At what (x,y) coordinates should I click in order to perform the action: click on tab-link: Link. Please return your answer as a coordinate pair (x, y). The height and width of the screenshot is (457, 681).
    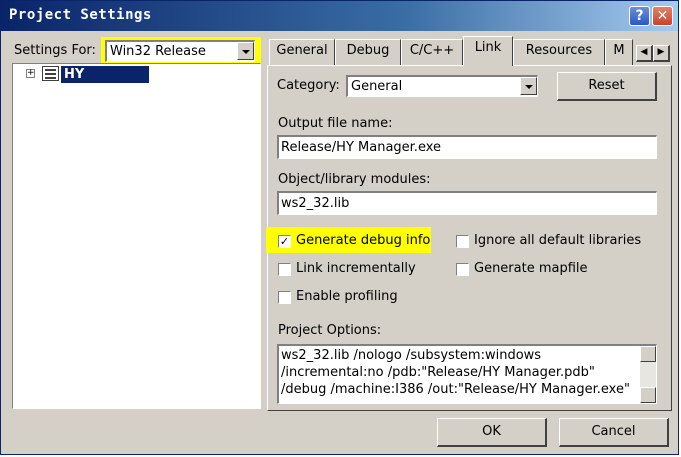
    Looking at the image, I should click on (488, 51).